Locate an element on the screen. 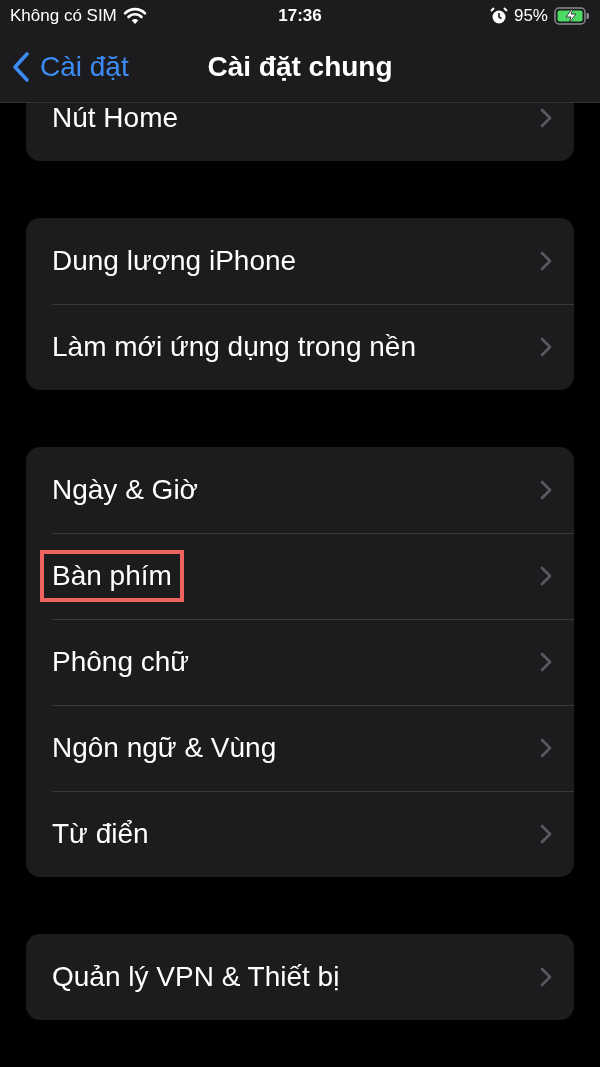  row-label: Bàn phím is located at coordinates (112, 576).